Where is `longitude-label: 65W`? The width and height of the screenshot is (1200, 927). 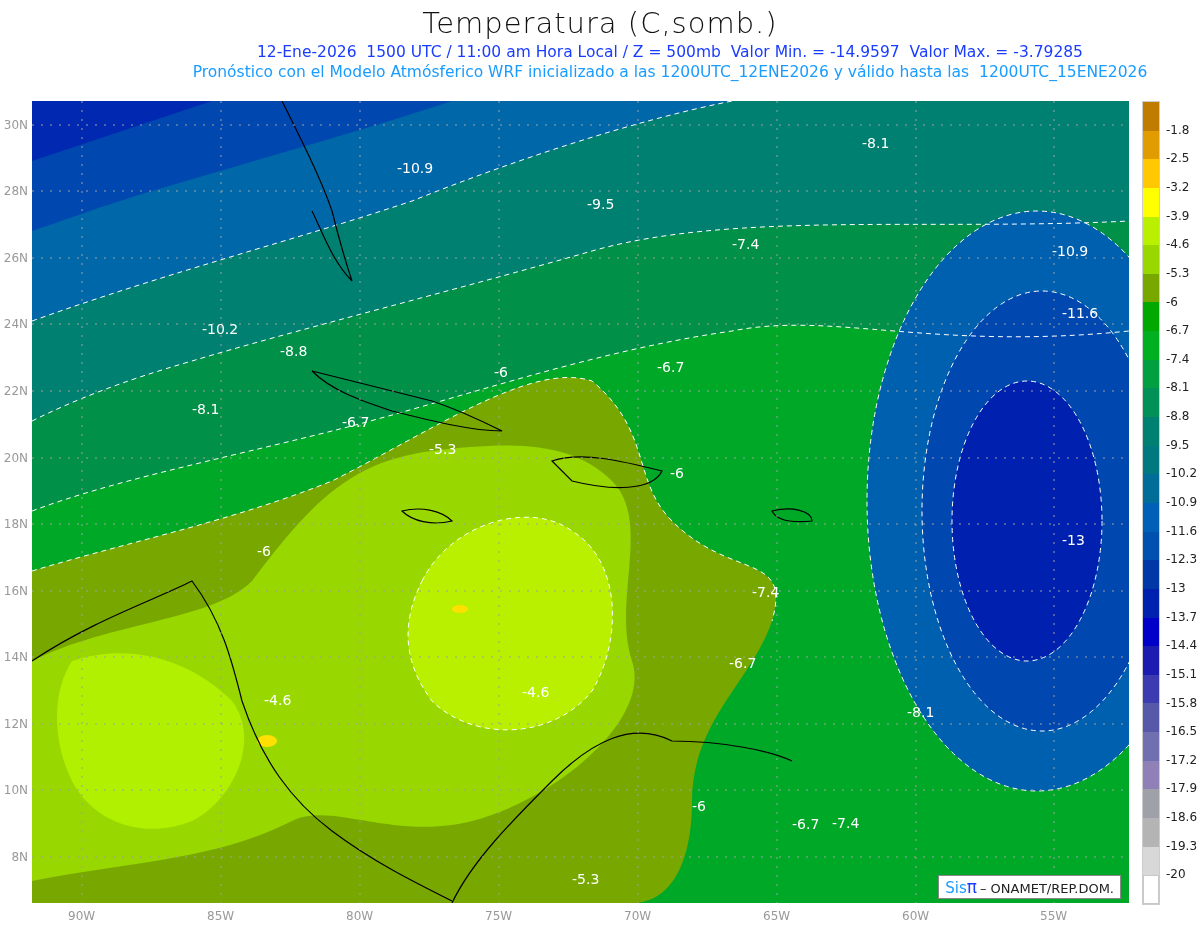 longitude-label: 65W is located at coordinates (777, 916).